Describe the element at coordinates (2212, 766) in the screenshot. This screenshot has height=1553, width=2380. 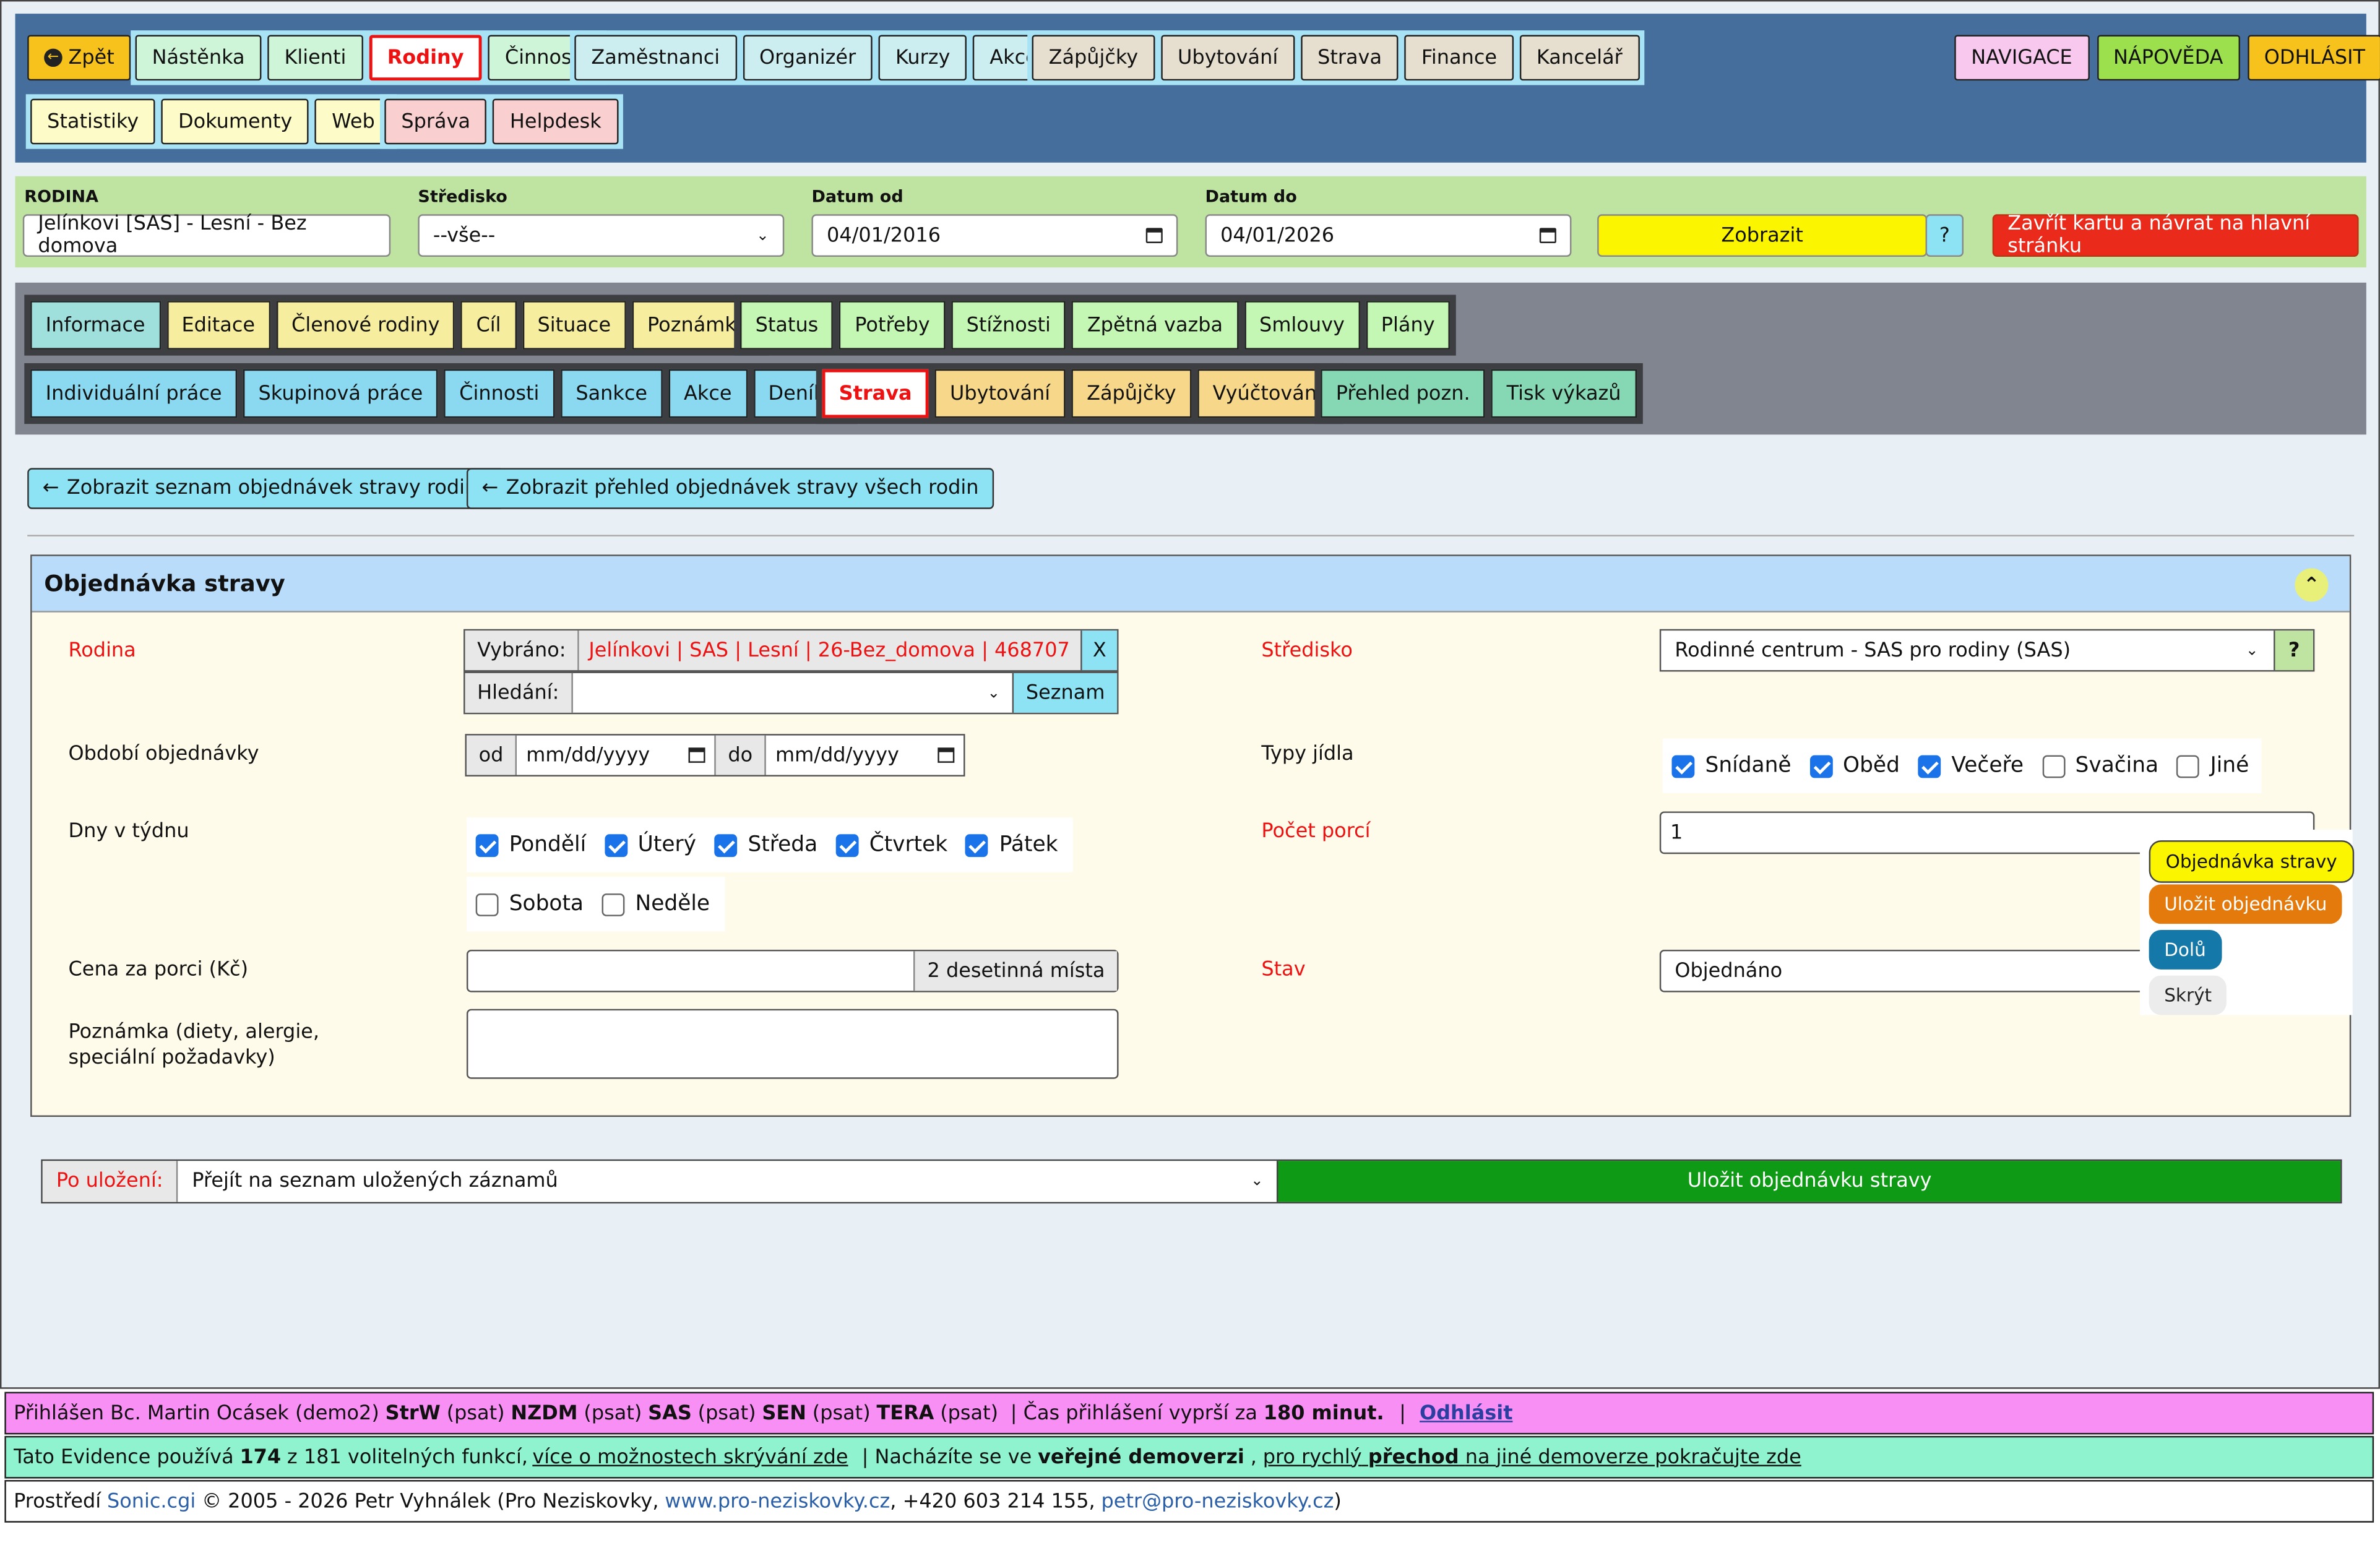
I see `typ-jine-checkbox: Jiné` at that location.